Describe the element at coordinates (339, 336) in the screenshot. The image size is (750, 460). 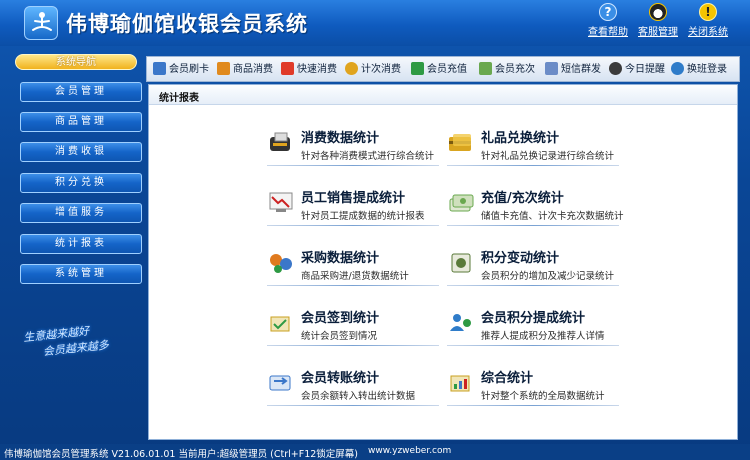
I see `card-desc: 统计会员签到情况` at that location.